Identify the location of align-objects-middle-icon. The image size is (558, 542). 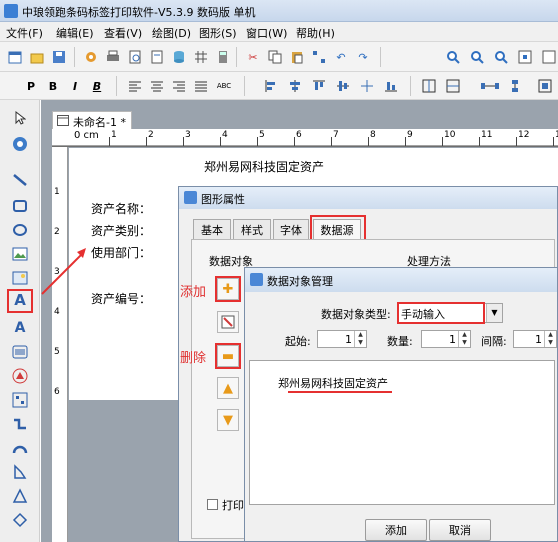
(343, 86).